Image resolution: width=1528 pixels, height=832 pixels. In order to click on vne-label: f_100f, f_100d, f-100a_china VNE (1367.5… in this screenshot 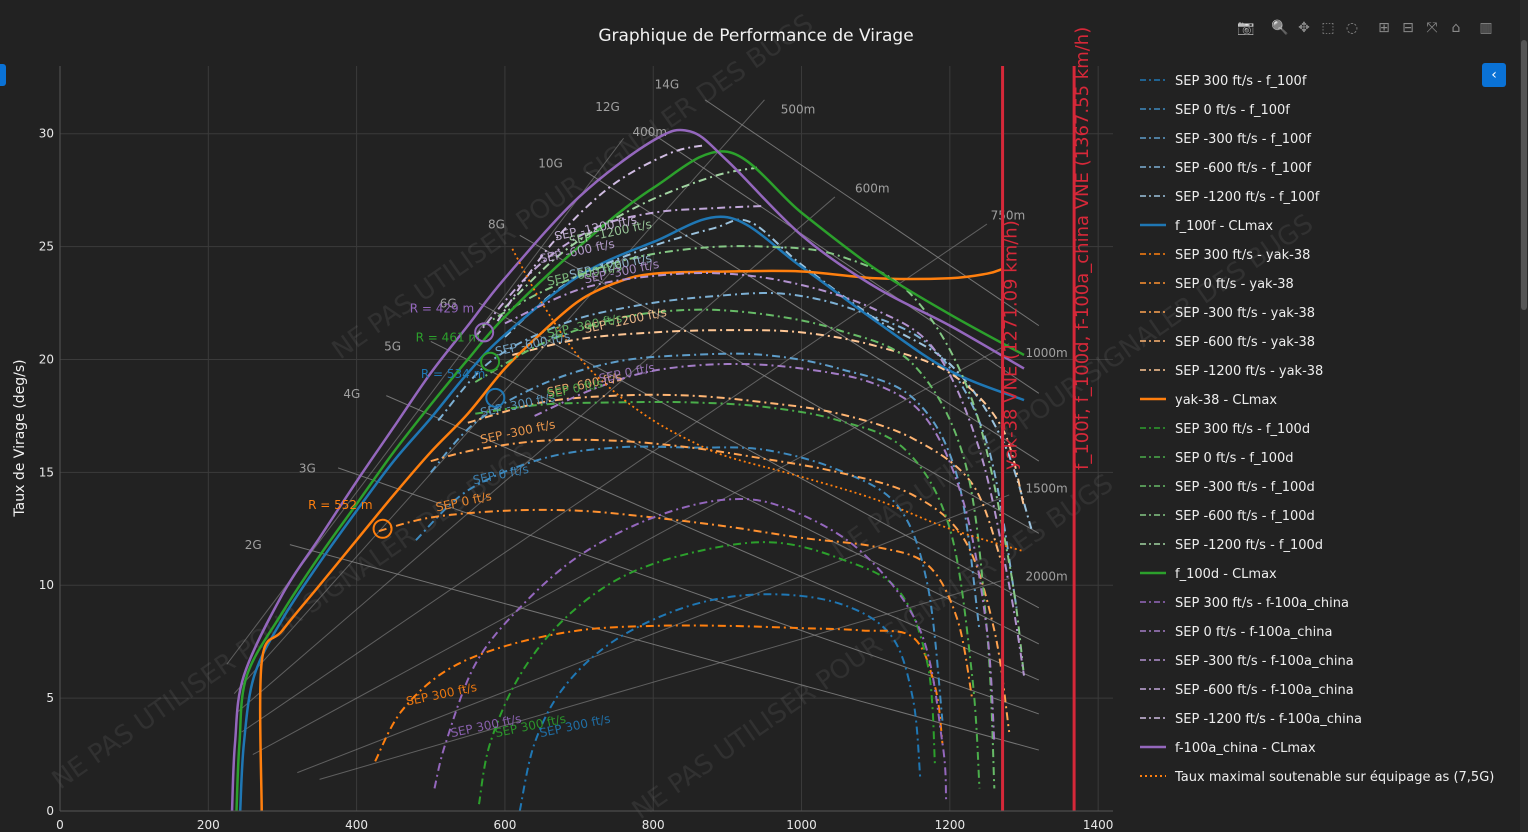, I will do `click(1082, 248)`.